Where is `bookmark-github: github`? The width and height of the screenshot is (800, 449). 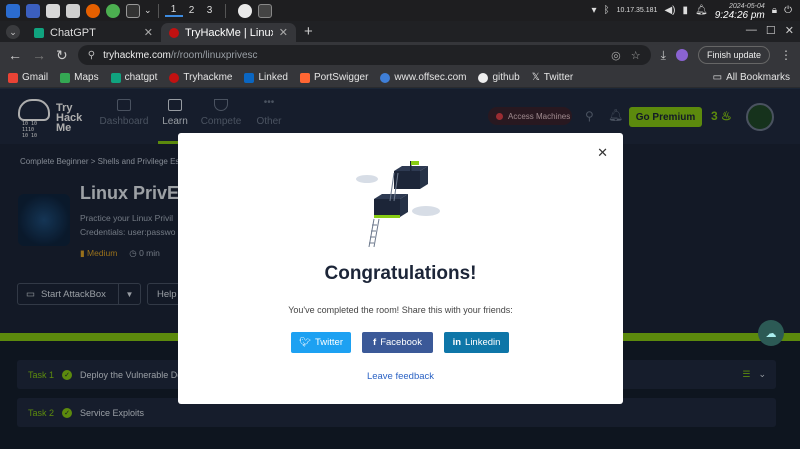 bookmark-github: github is located at coordinates (499, 77).